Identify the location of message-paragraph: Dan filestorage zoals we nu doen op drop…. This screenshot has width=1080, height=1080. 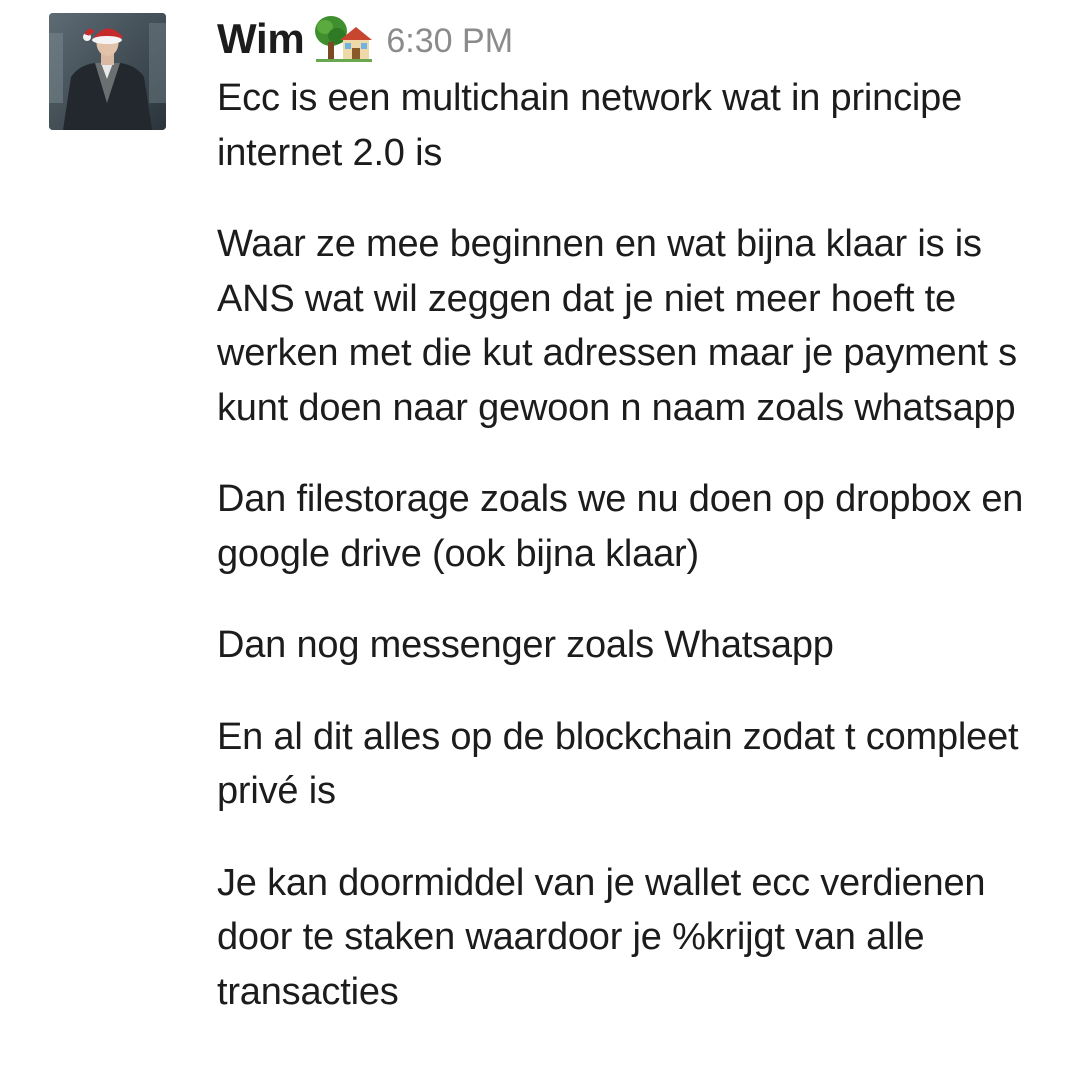
(620, 526).